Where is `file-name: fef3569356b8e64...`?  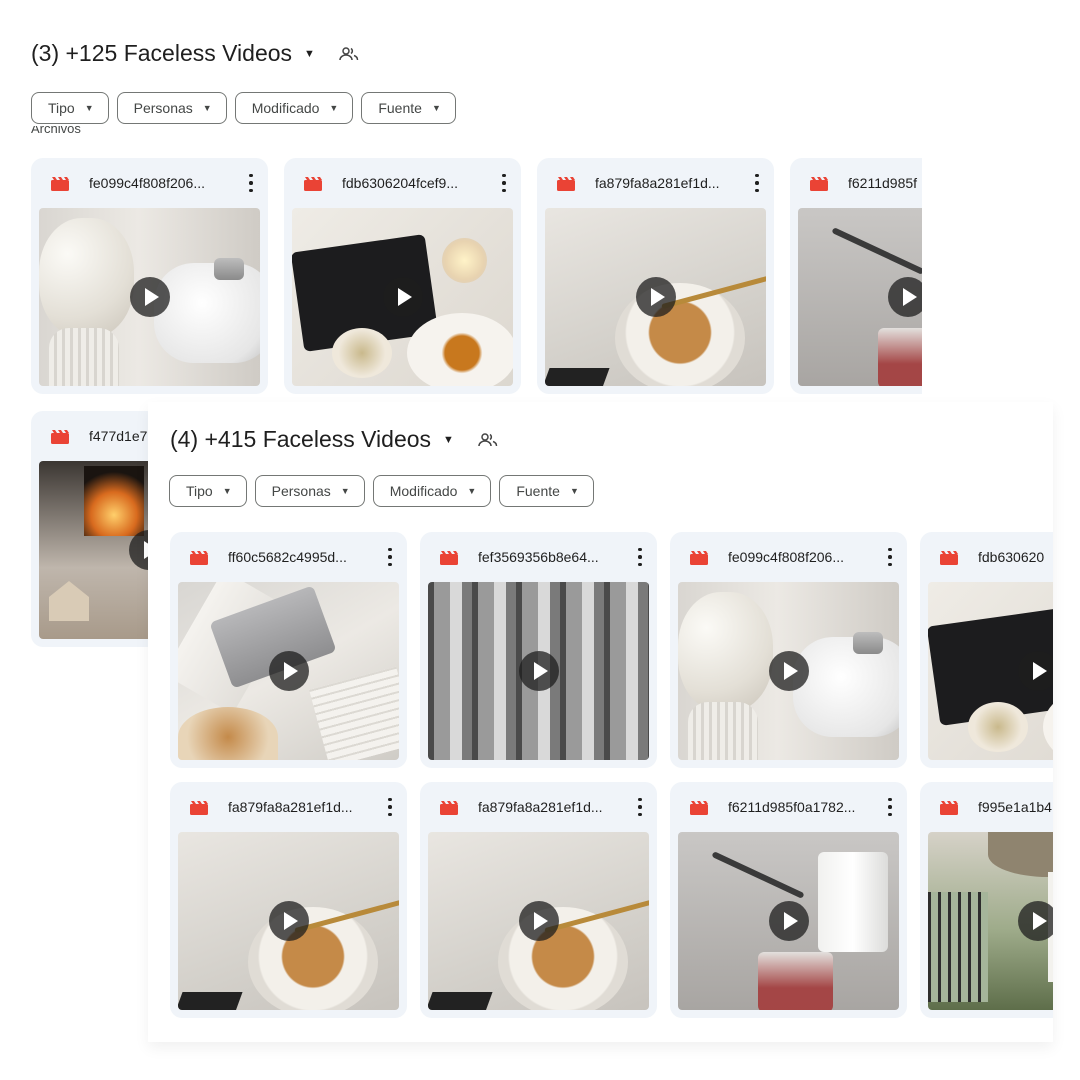 file-name: fef3569356b8e64... is located at coordinates (538, 557).